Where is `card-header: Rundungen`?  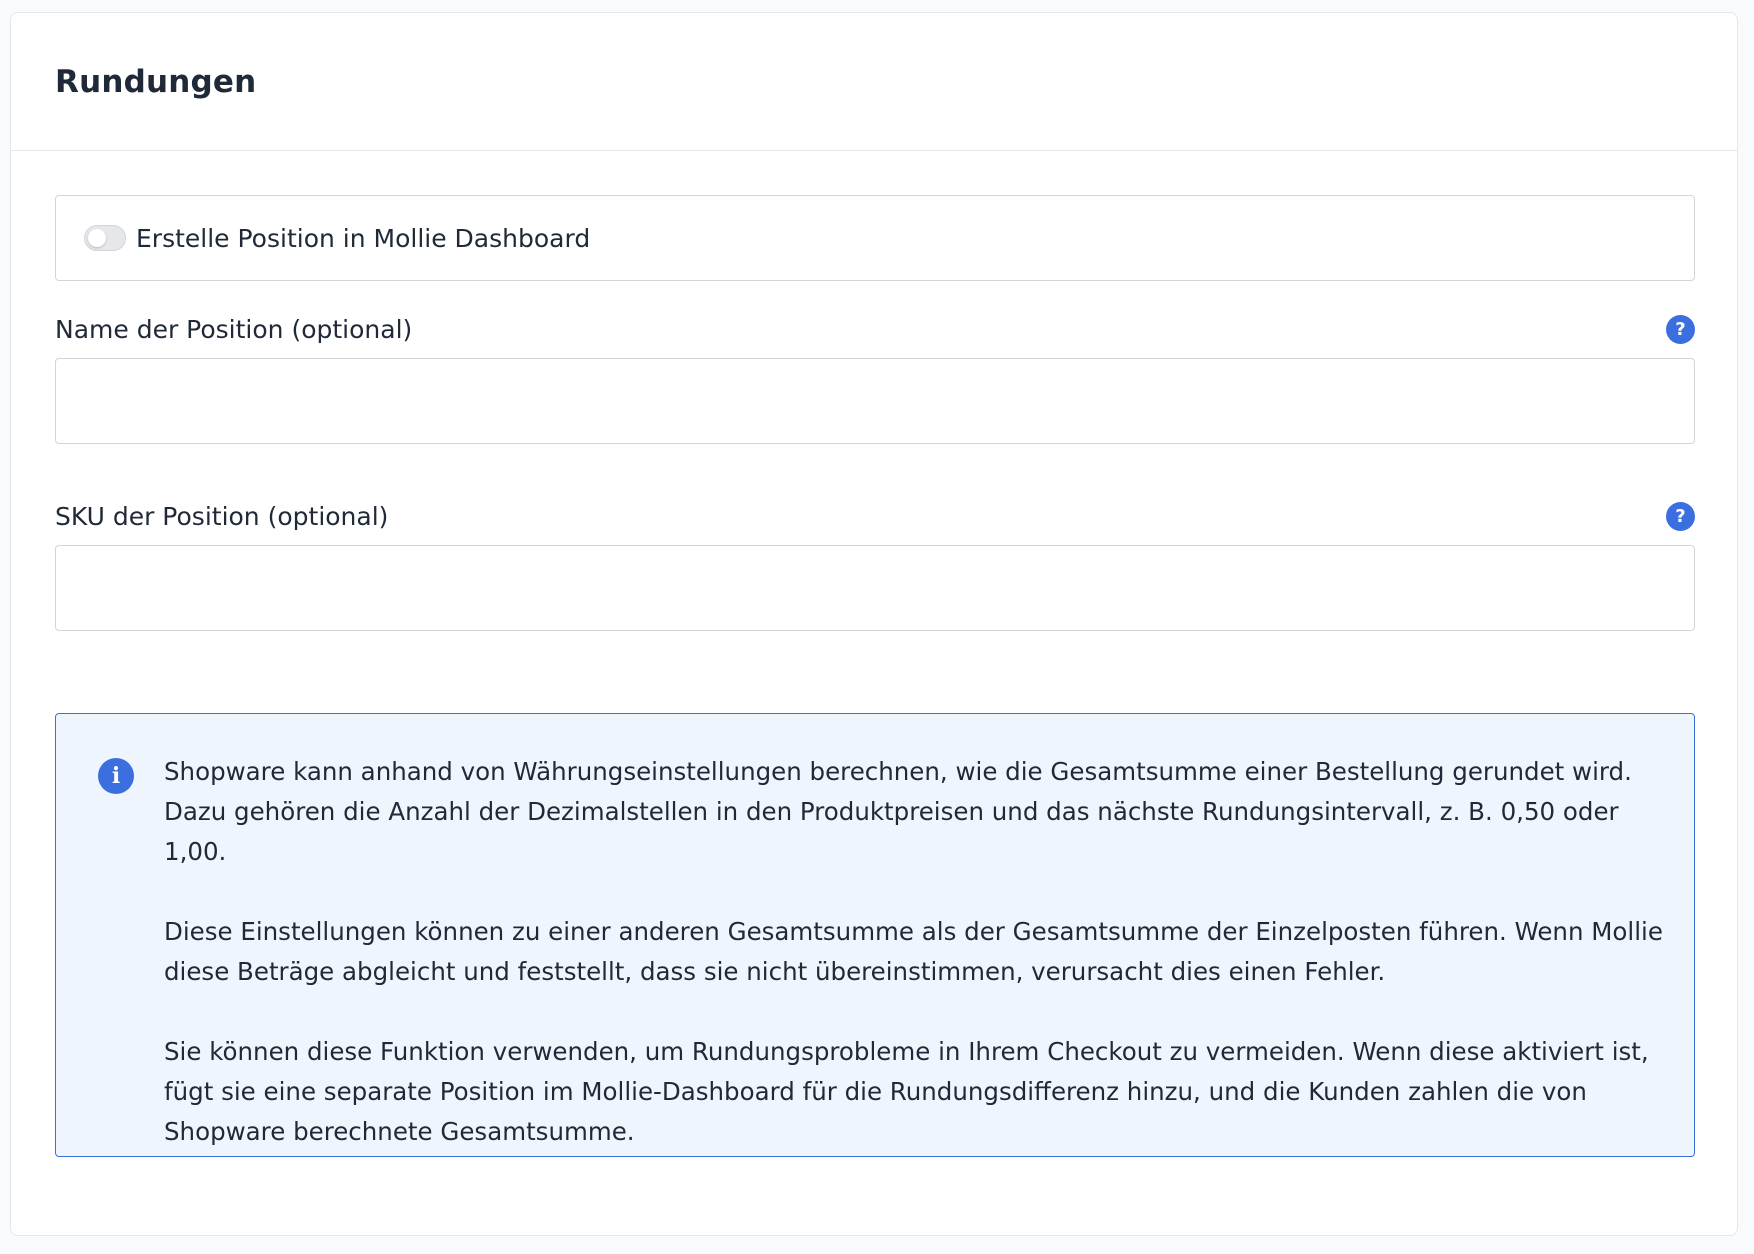
card-header: Rundungen is located at coordinates (874, 82).